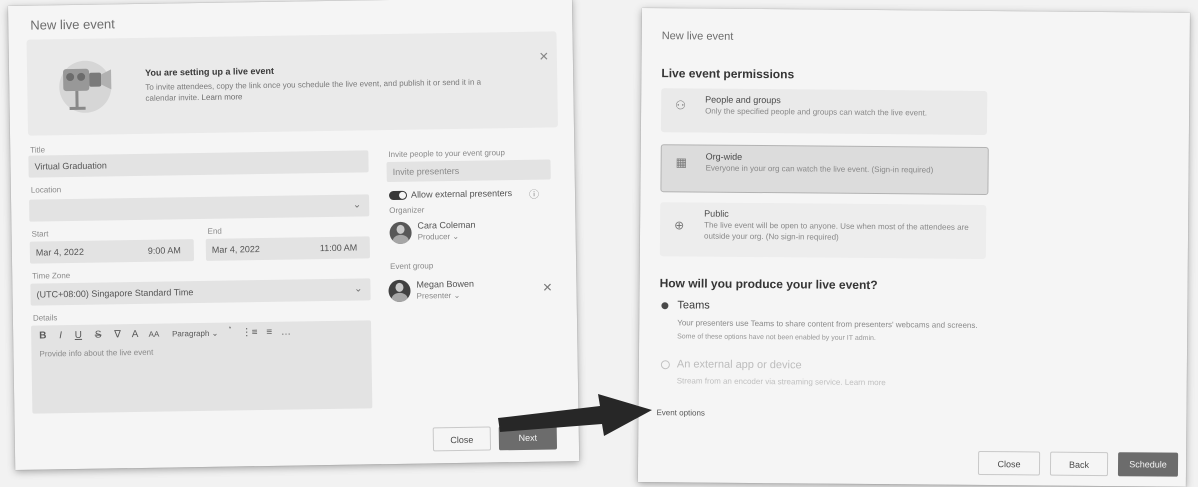  What do you see at coordinates (96, 353) in the screenshot?
I see `details-placeholder: Provide info about the live event` at bounding box center [96, 353].